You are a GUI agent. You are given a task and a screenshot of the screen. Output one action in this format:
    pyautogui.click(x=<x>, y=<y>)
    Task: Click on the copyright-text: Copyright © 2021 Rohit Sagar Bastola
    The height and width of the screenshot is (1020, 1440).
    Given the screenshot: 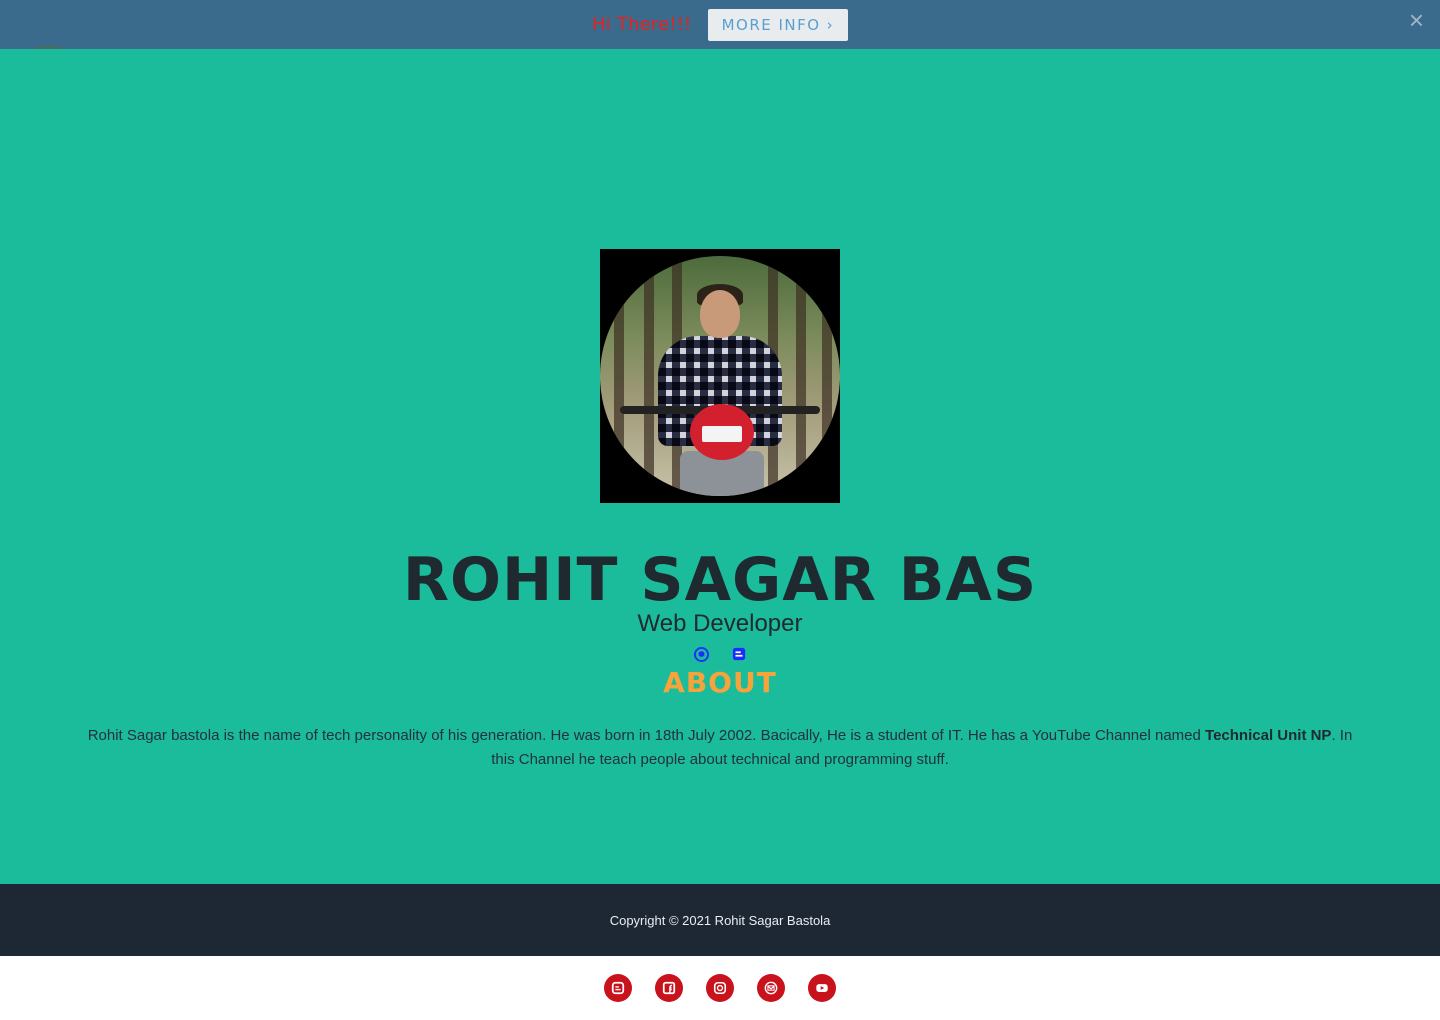 What is the action you would take?
    pyautogui.click(x=720, y=920)
    